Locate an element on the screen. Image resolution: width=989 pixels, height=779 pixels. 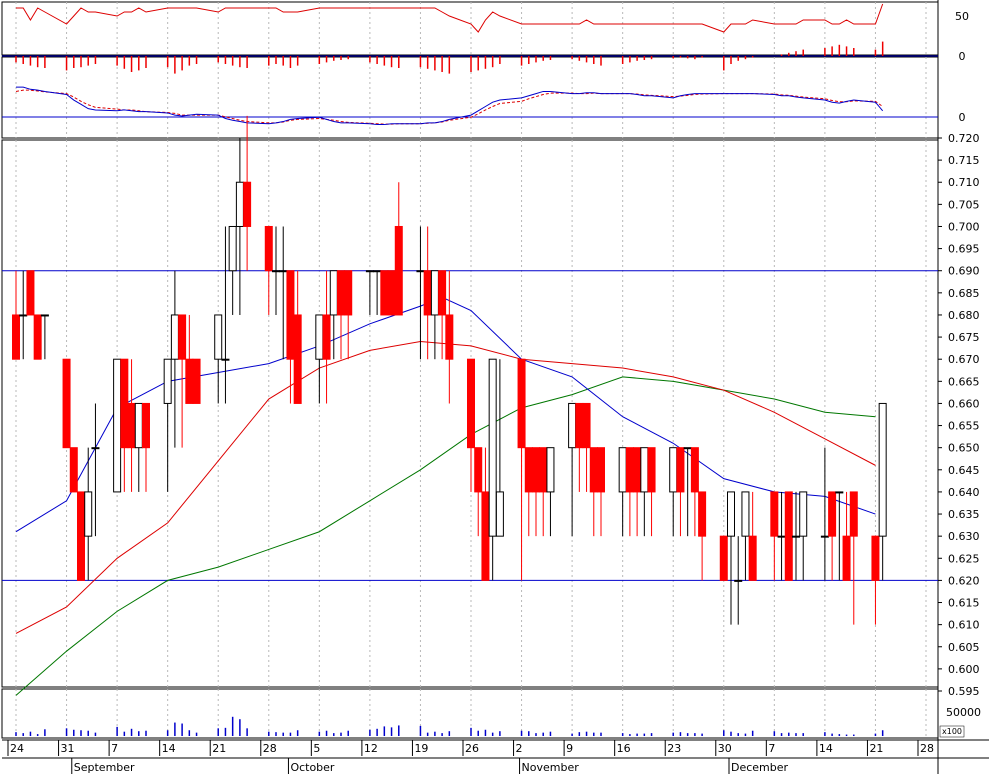
day-axis-label: 9 is located at coordinates (569, 748).